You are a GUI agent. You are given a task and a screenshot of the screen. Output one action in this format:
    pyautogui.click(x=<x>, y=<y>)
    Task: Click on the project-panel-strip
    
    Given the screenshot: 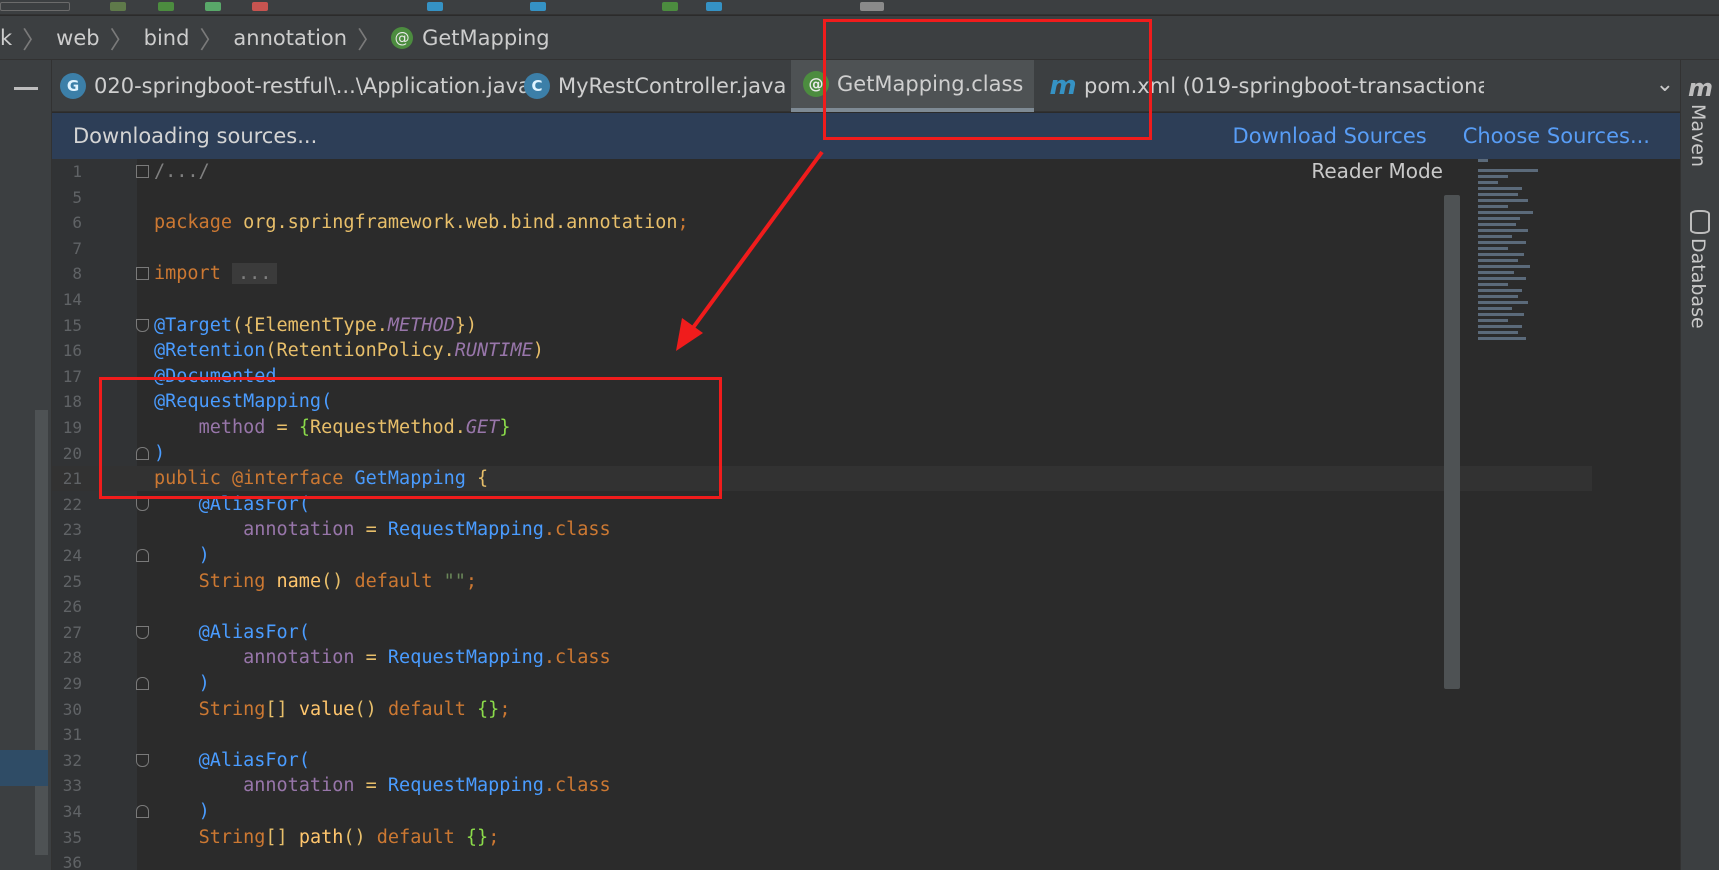 What is the action you would take?
    pyautogui.click(x=26, y=465)
    